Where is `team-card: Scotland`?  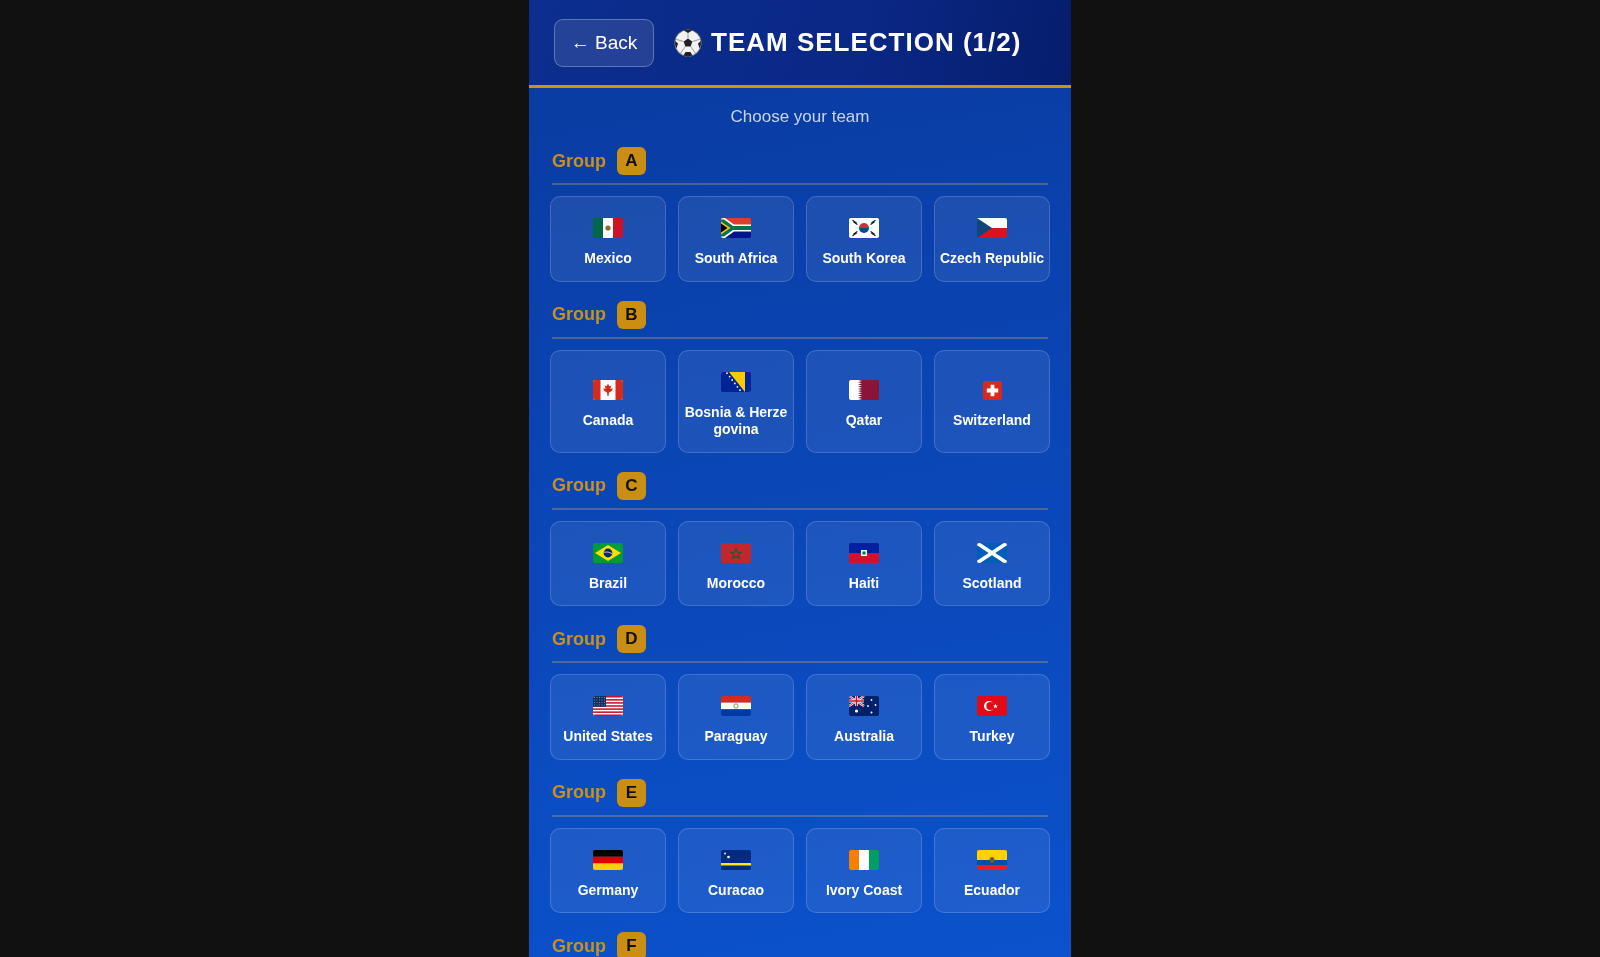
team-card: Scotland is located at coordinates (992, 563).